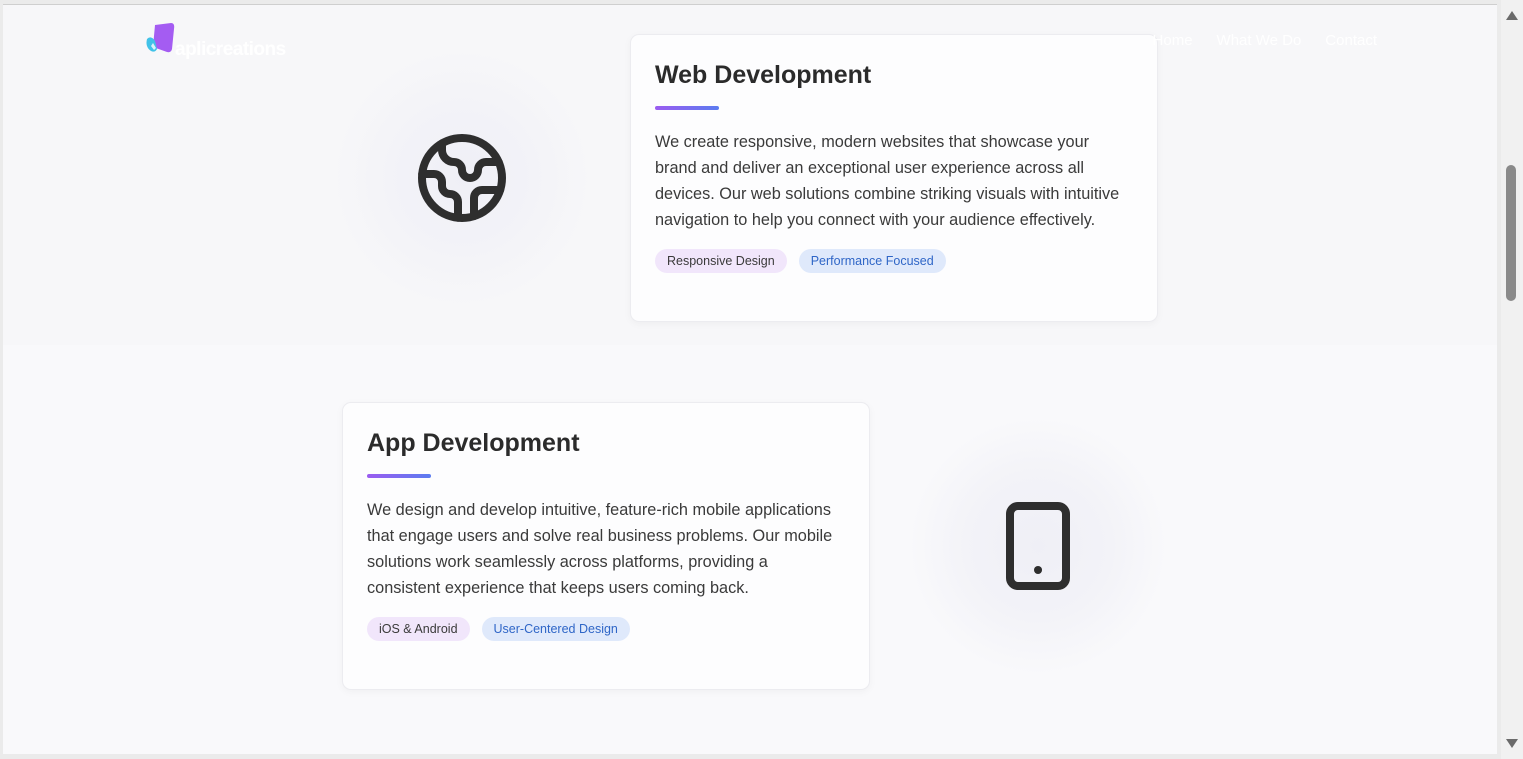  I want to click on tag: Responsive Design, so click(721, 261).